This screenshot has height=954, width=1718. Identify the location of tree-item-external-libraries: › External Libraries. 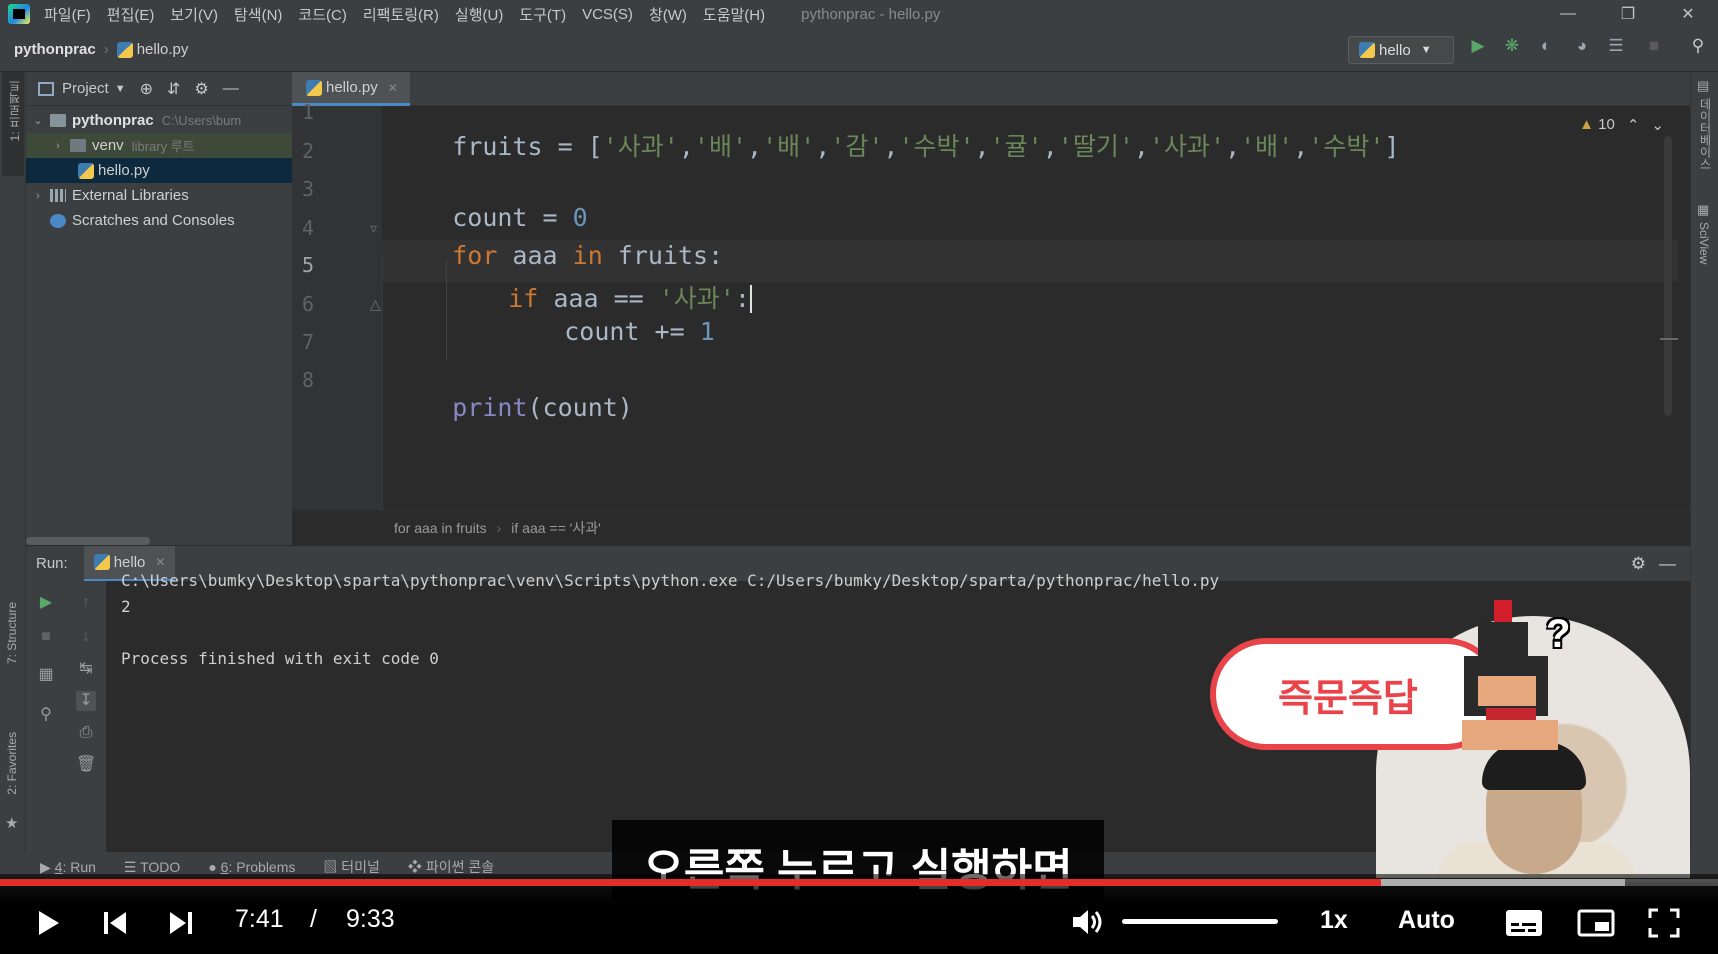
(159, 195).